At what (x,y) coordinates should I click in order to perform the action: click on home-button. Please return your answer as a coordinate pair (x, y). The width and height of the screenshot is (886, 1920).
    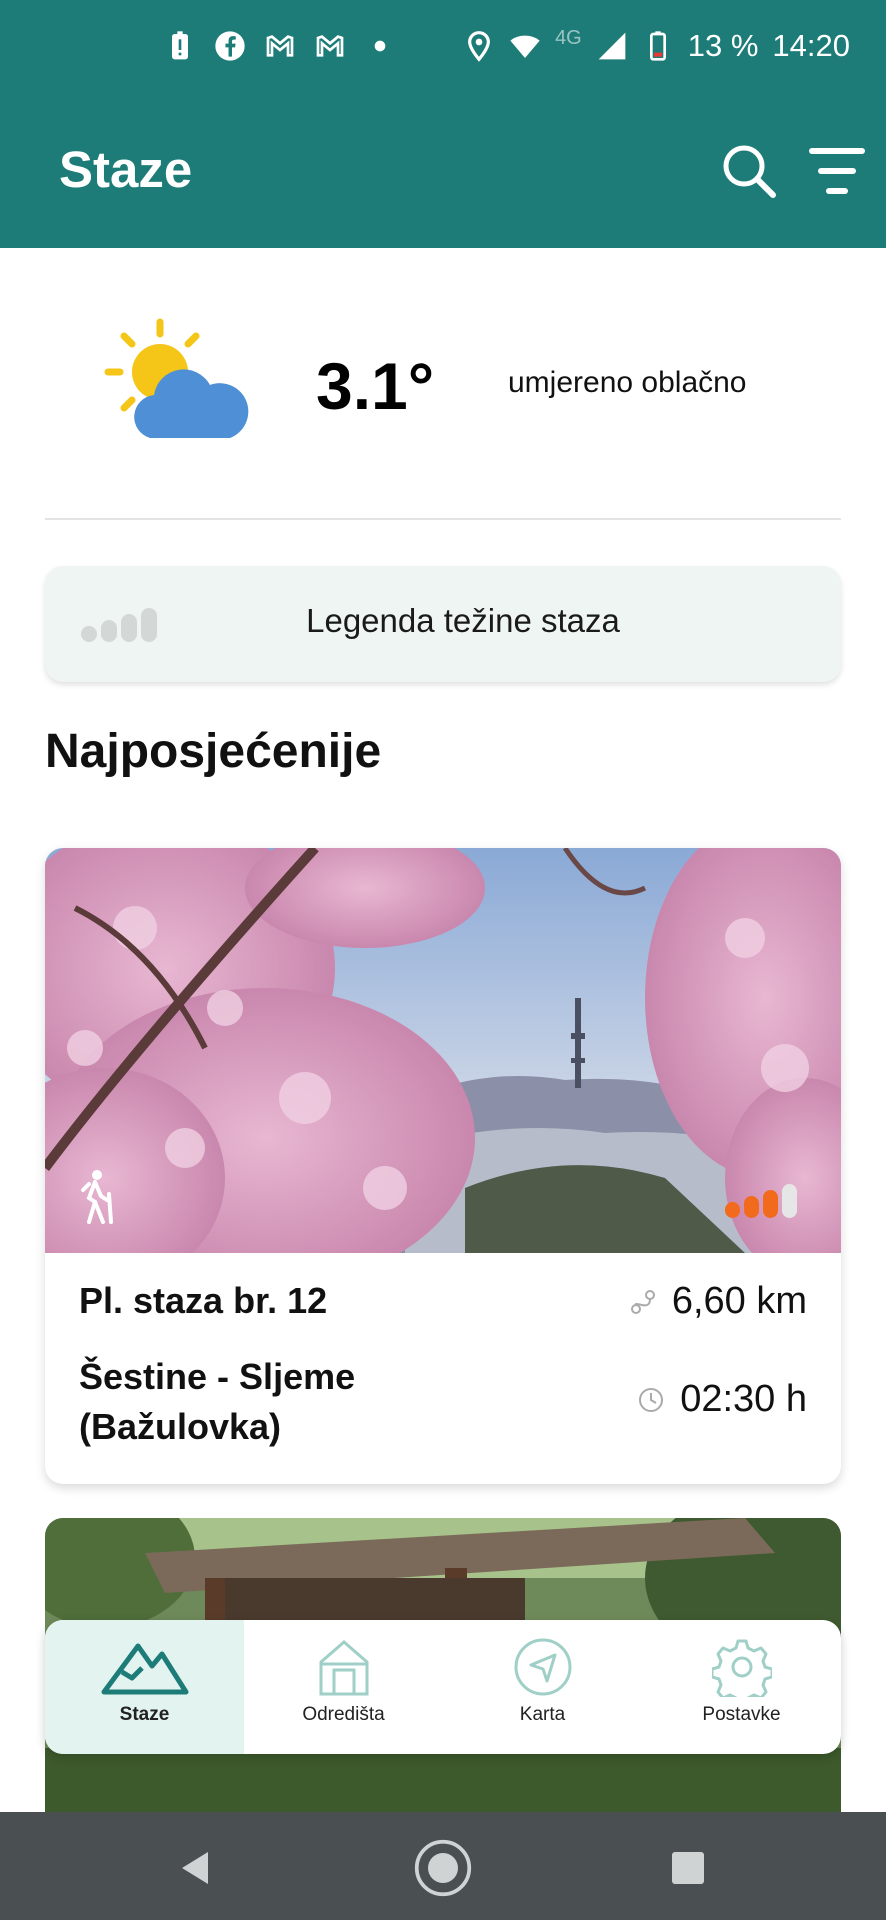
    Looking at the image, I should click on (443, 1868).